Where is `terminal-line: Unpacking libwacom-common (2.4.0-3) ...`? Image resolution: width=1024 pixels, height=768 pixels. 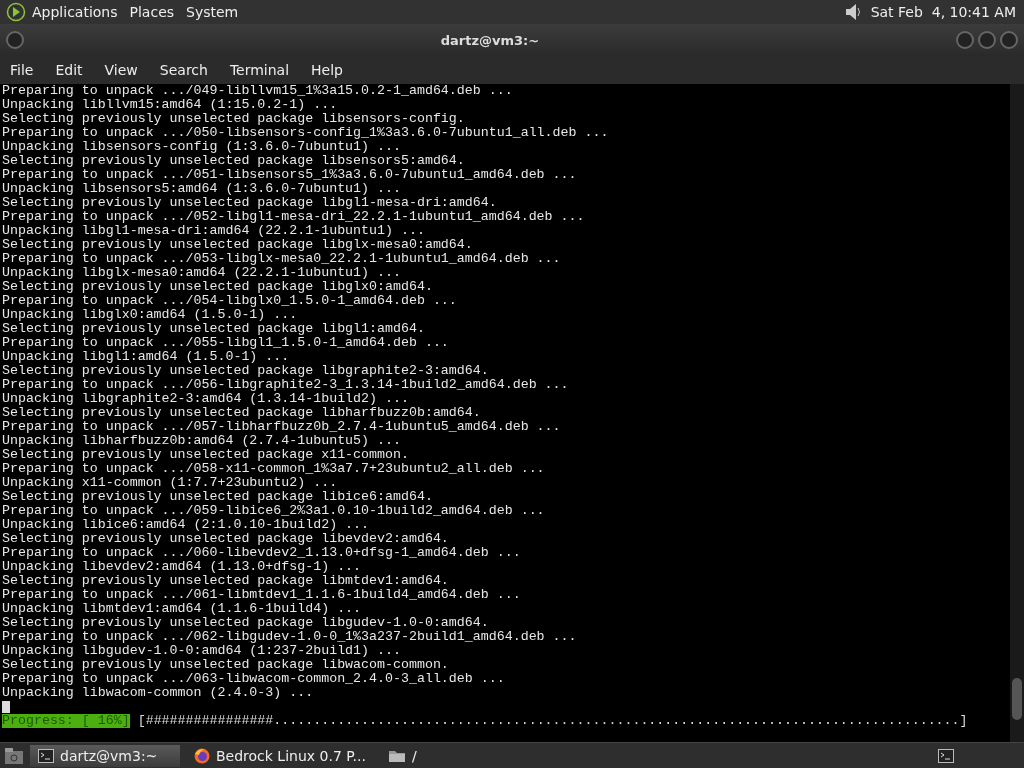
terminal-line: Unpacking libwacom-common (2.4.0-3) ... is located at coordinates (158, 693).